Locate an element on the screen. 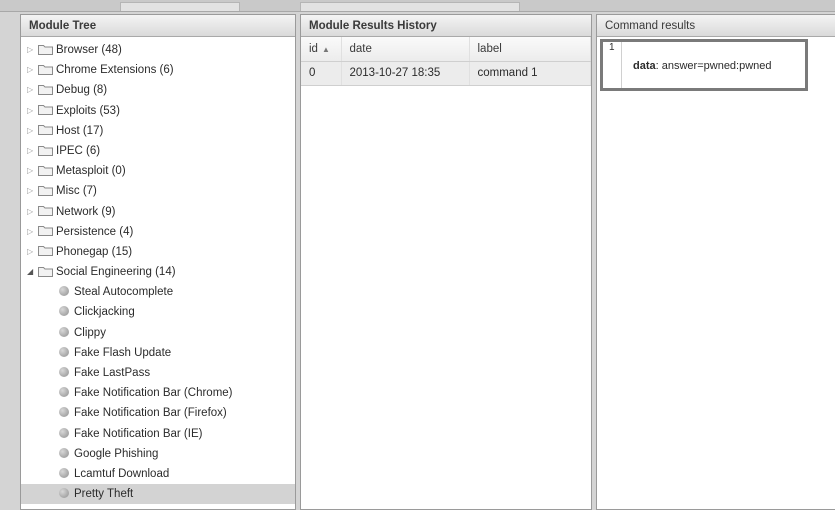 This screenshot has height=510, width=835. tree-module-label: Clippy is located at coordinates (90, 332).